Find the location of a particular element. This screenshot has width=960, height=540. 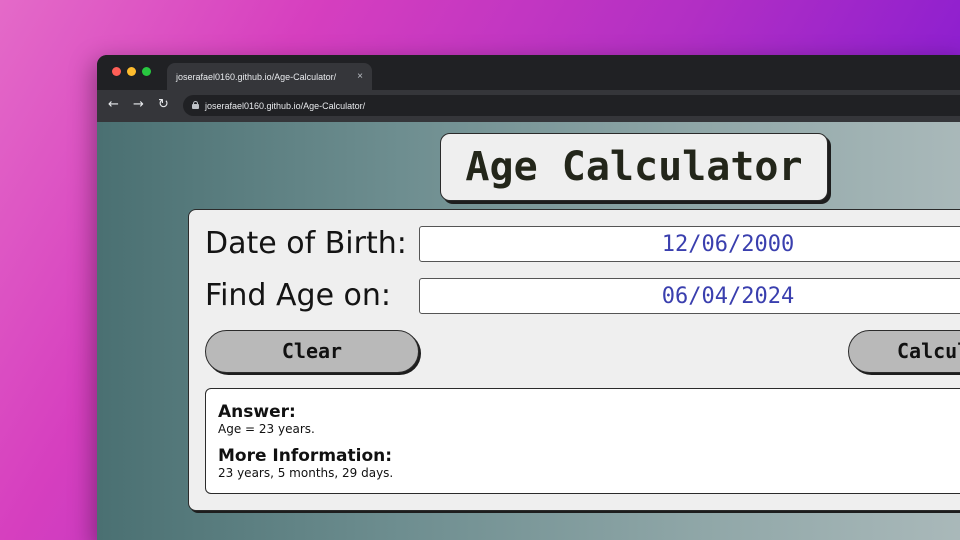

reload-icon: ↻ is located at coordinates (163, 104).